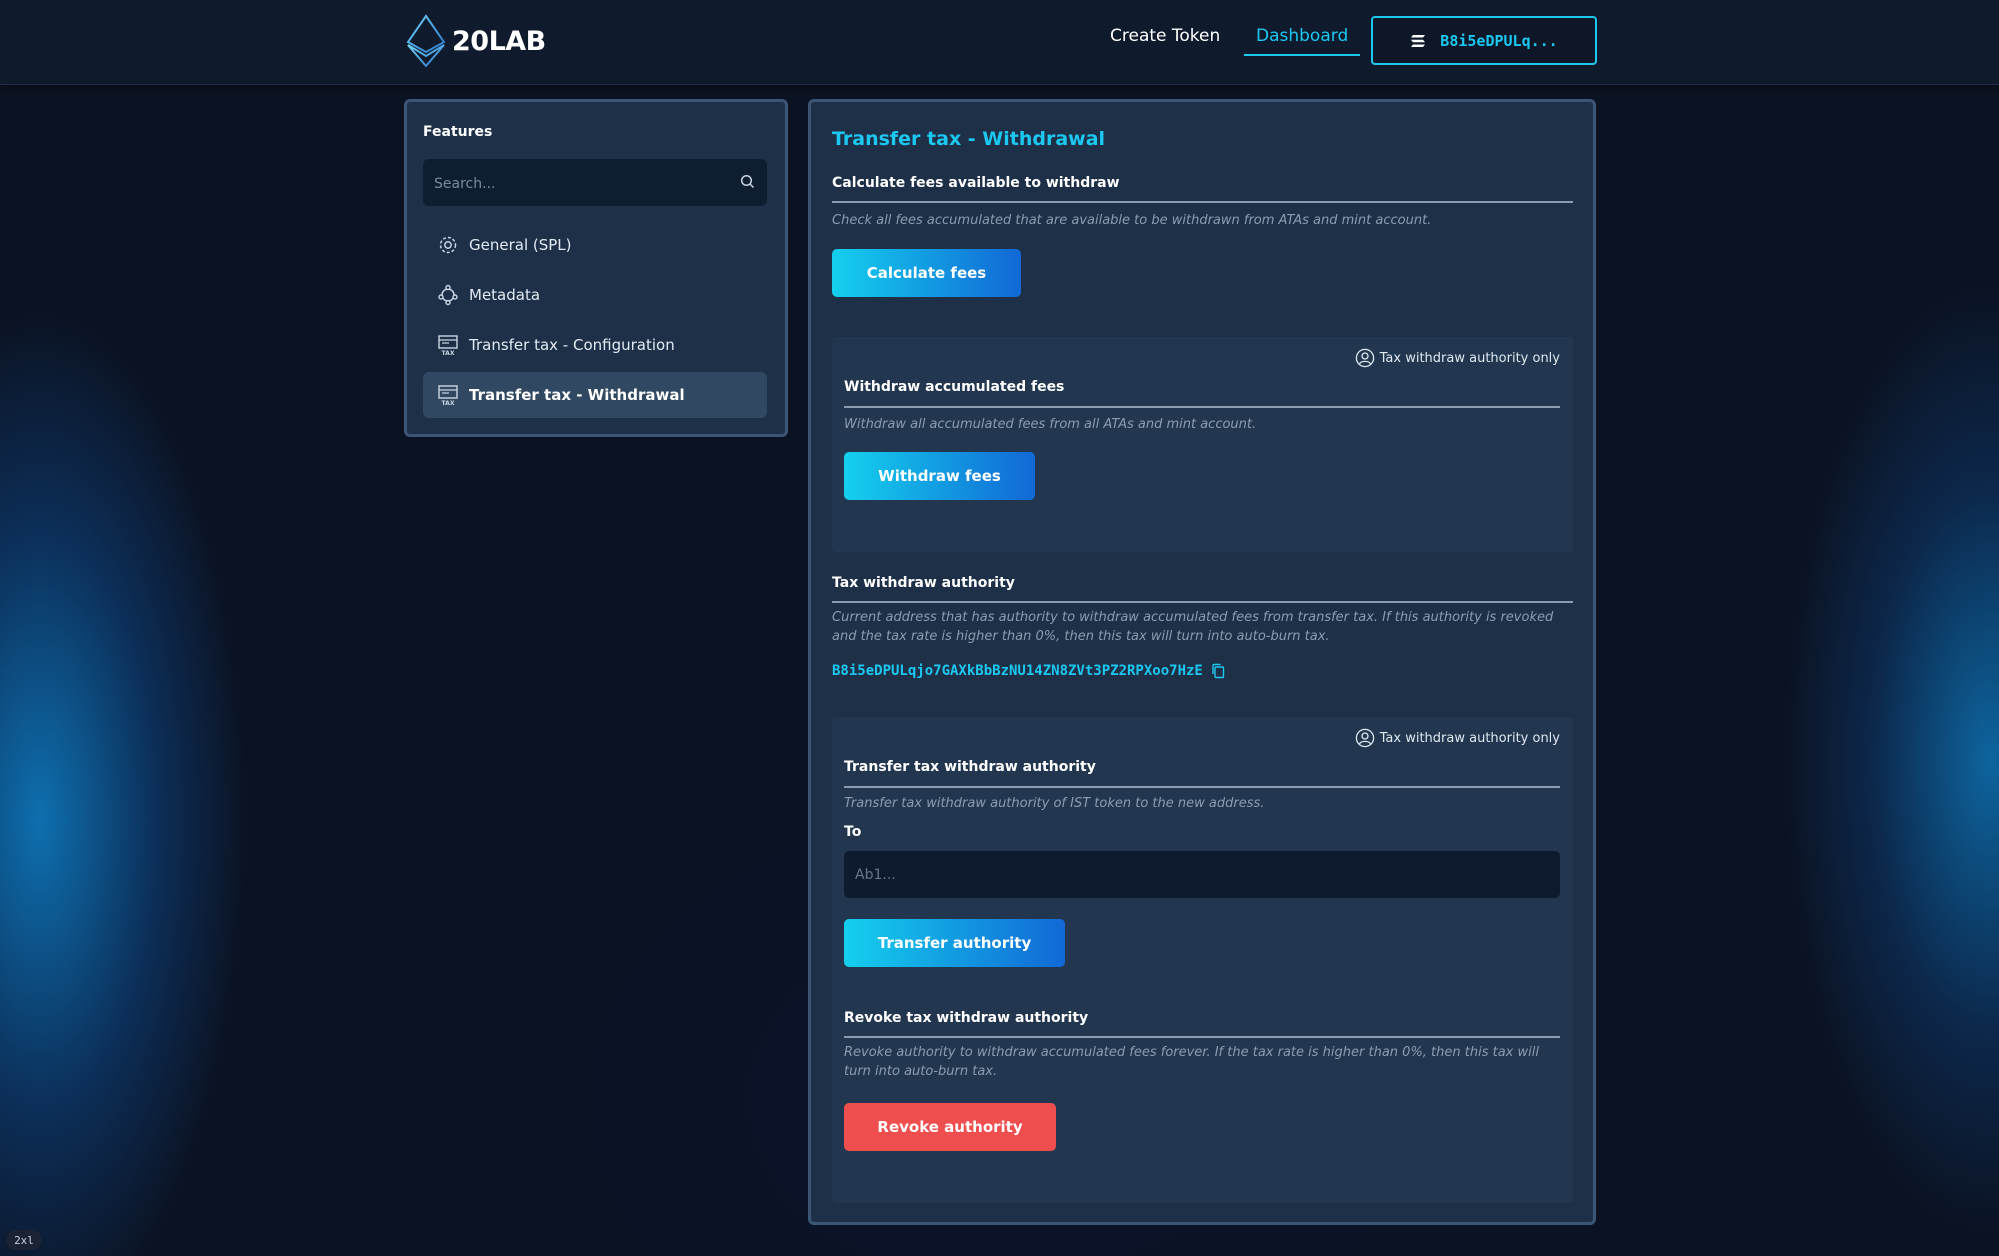 The height and width of the screenshot is (1256, 1999). I want to click on gear-icon, so click(448, 245).